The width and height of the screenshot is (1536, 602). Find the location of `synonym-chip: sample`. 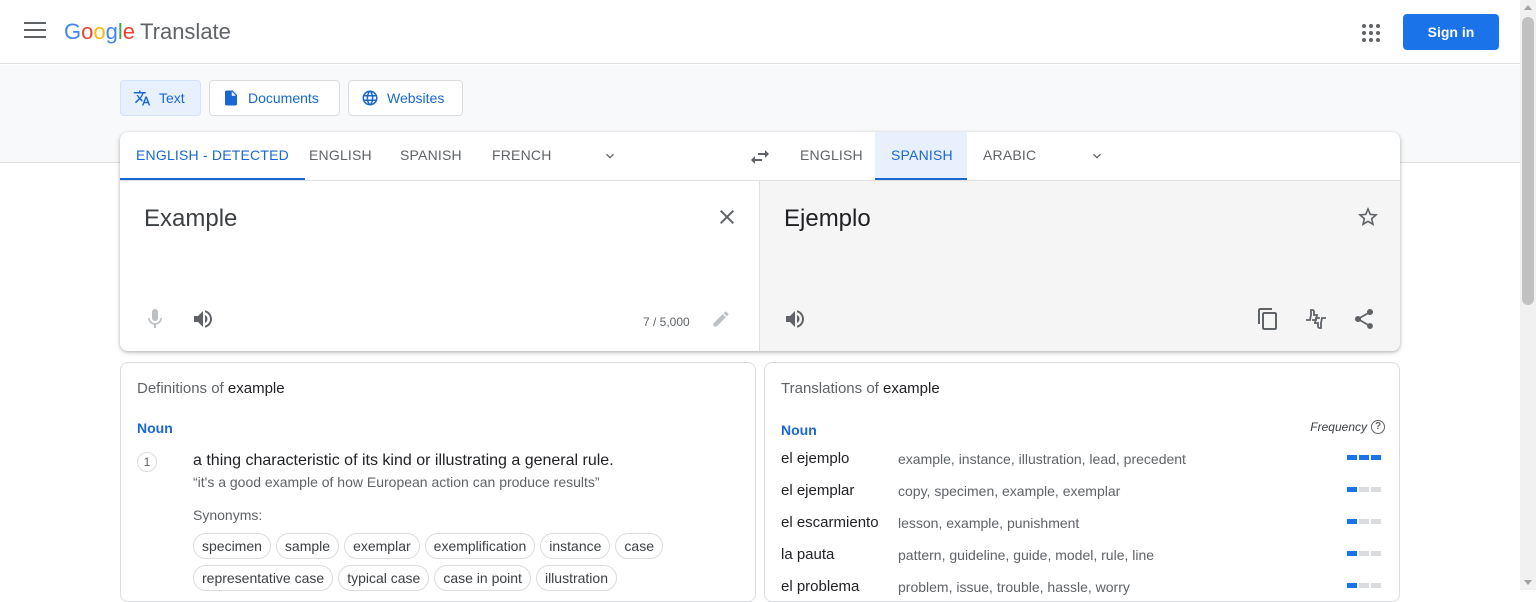

synonym-chip: sample is located at coordinates (307, 546).